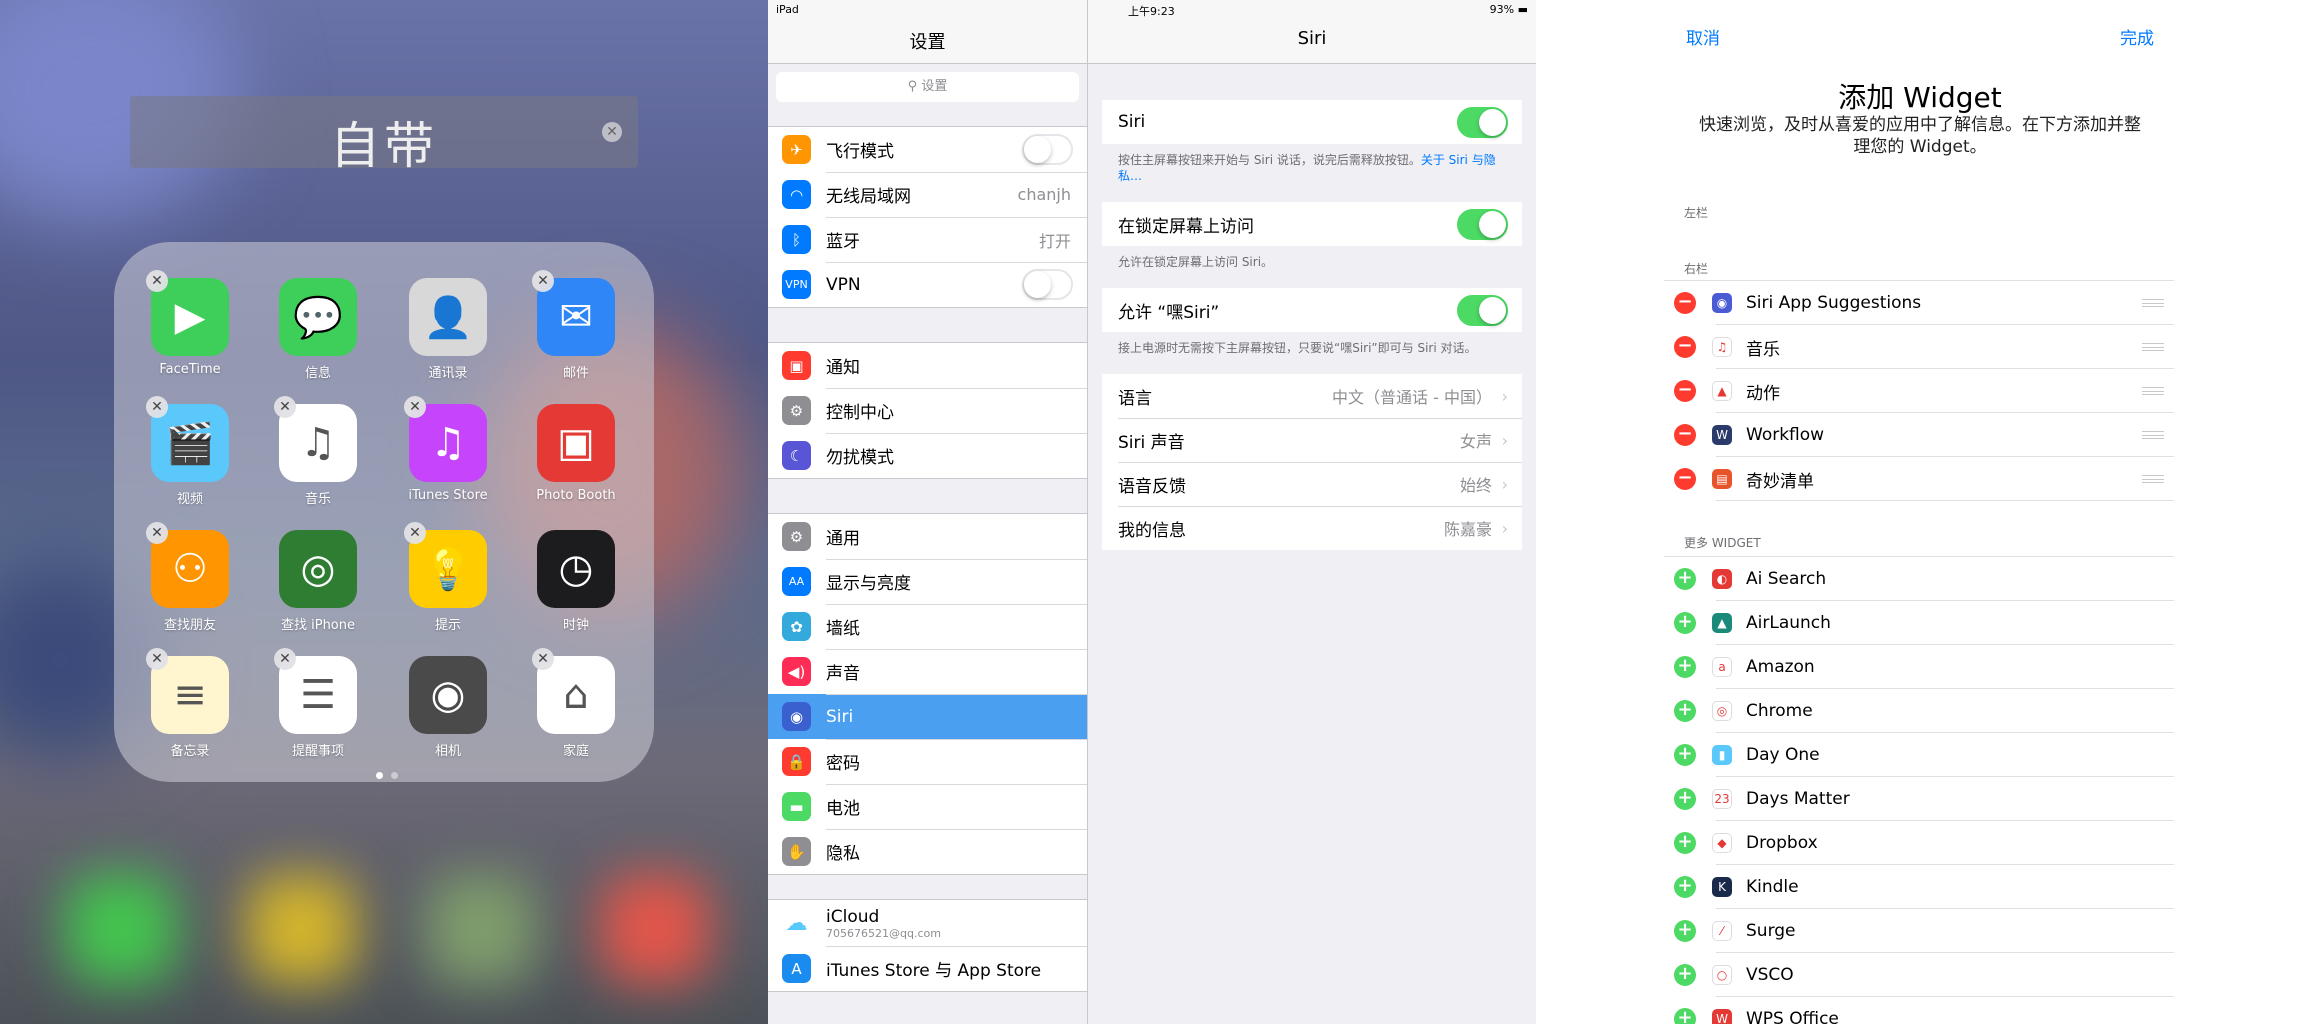 The width and height of the screenshot is (2304, 1024). What do you see at coordinates (787, 9) in the screenshot?
I see `status-carrier: iPad` at bounding box center [787, 9].